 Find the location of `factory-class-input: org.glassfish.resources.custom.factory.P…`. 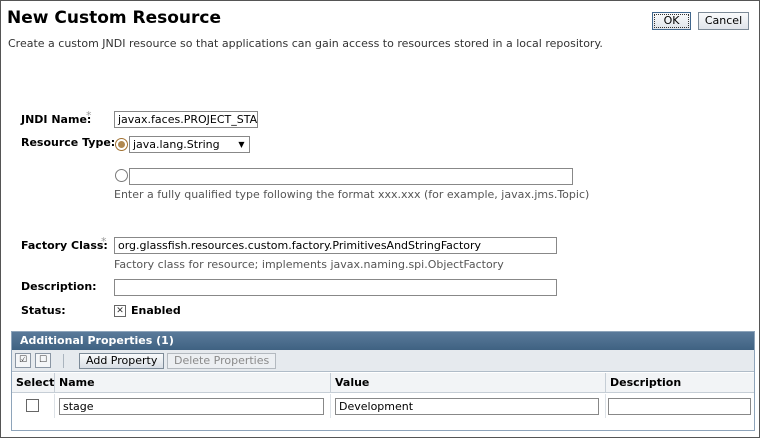

factory-class-input: org.glassfish.resources.custom.factory.P… is located at coordinates (335, 245).